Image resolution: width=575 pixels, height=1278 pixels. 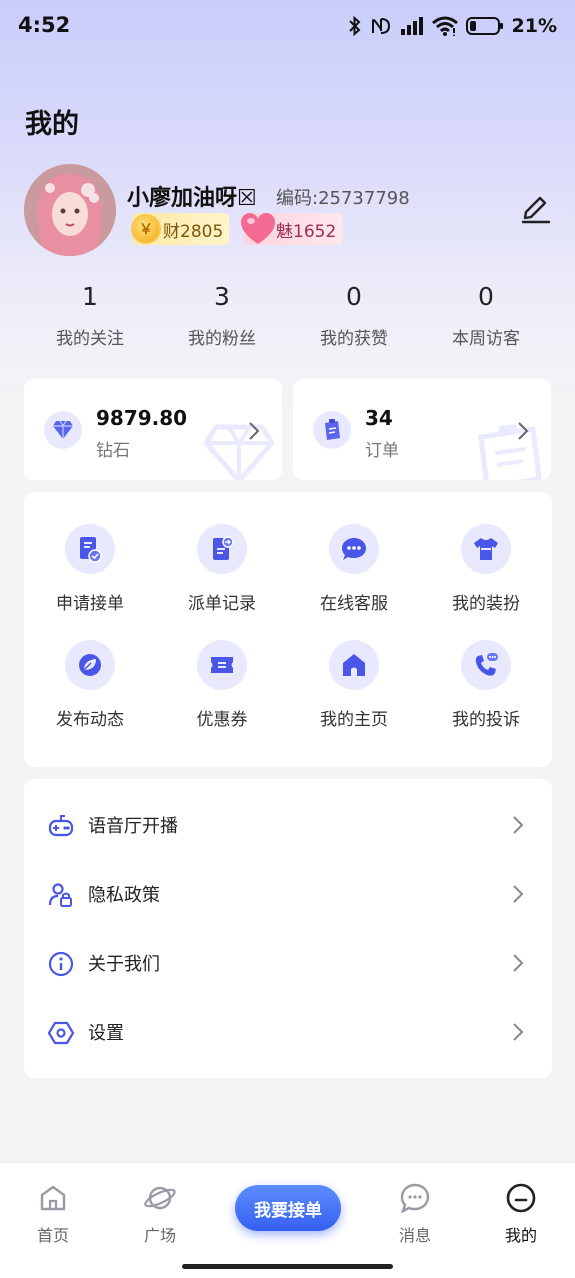 What do you see at coordinates (444, 26) in the screenshot?
I see `wifi-icon` at bounding box center [444, 26].